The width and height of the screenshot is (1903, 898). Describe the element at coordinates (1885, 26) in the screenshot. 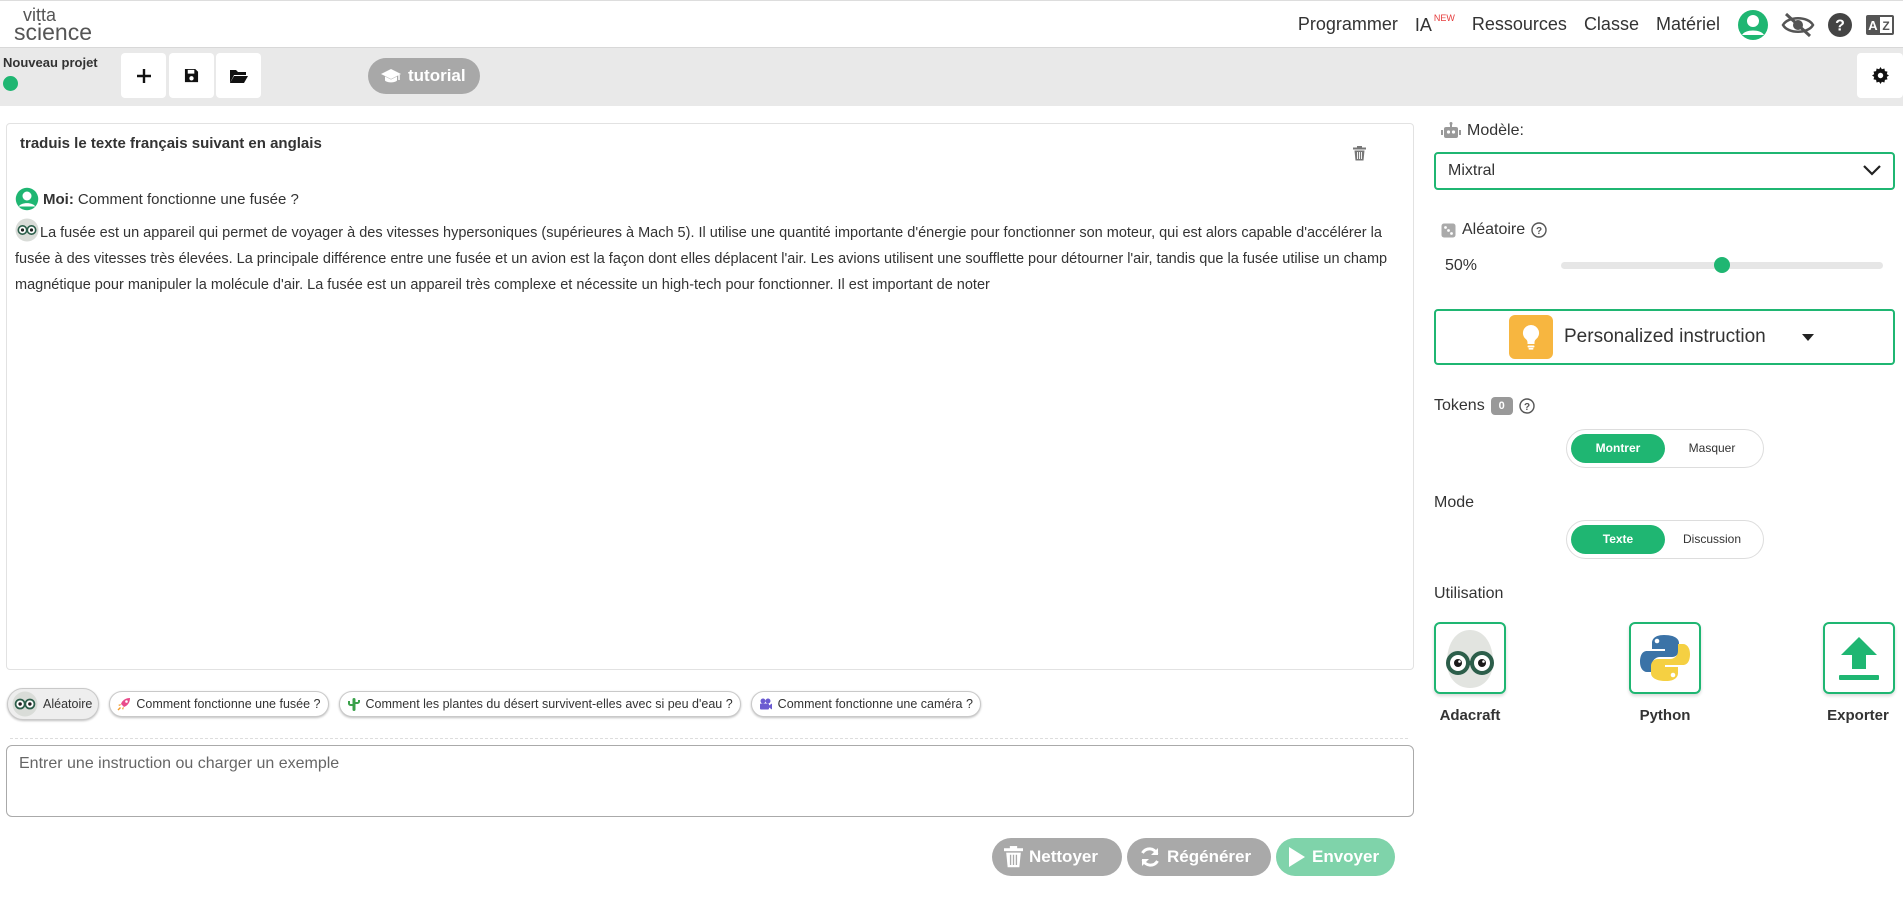

I see `svg-text: Z` at that location.